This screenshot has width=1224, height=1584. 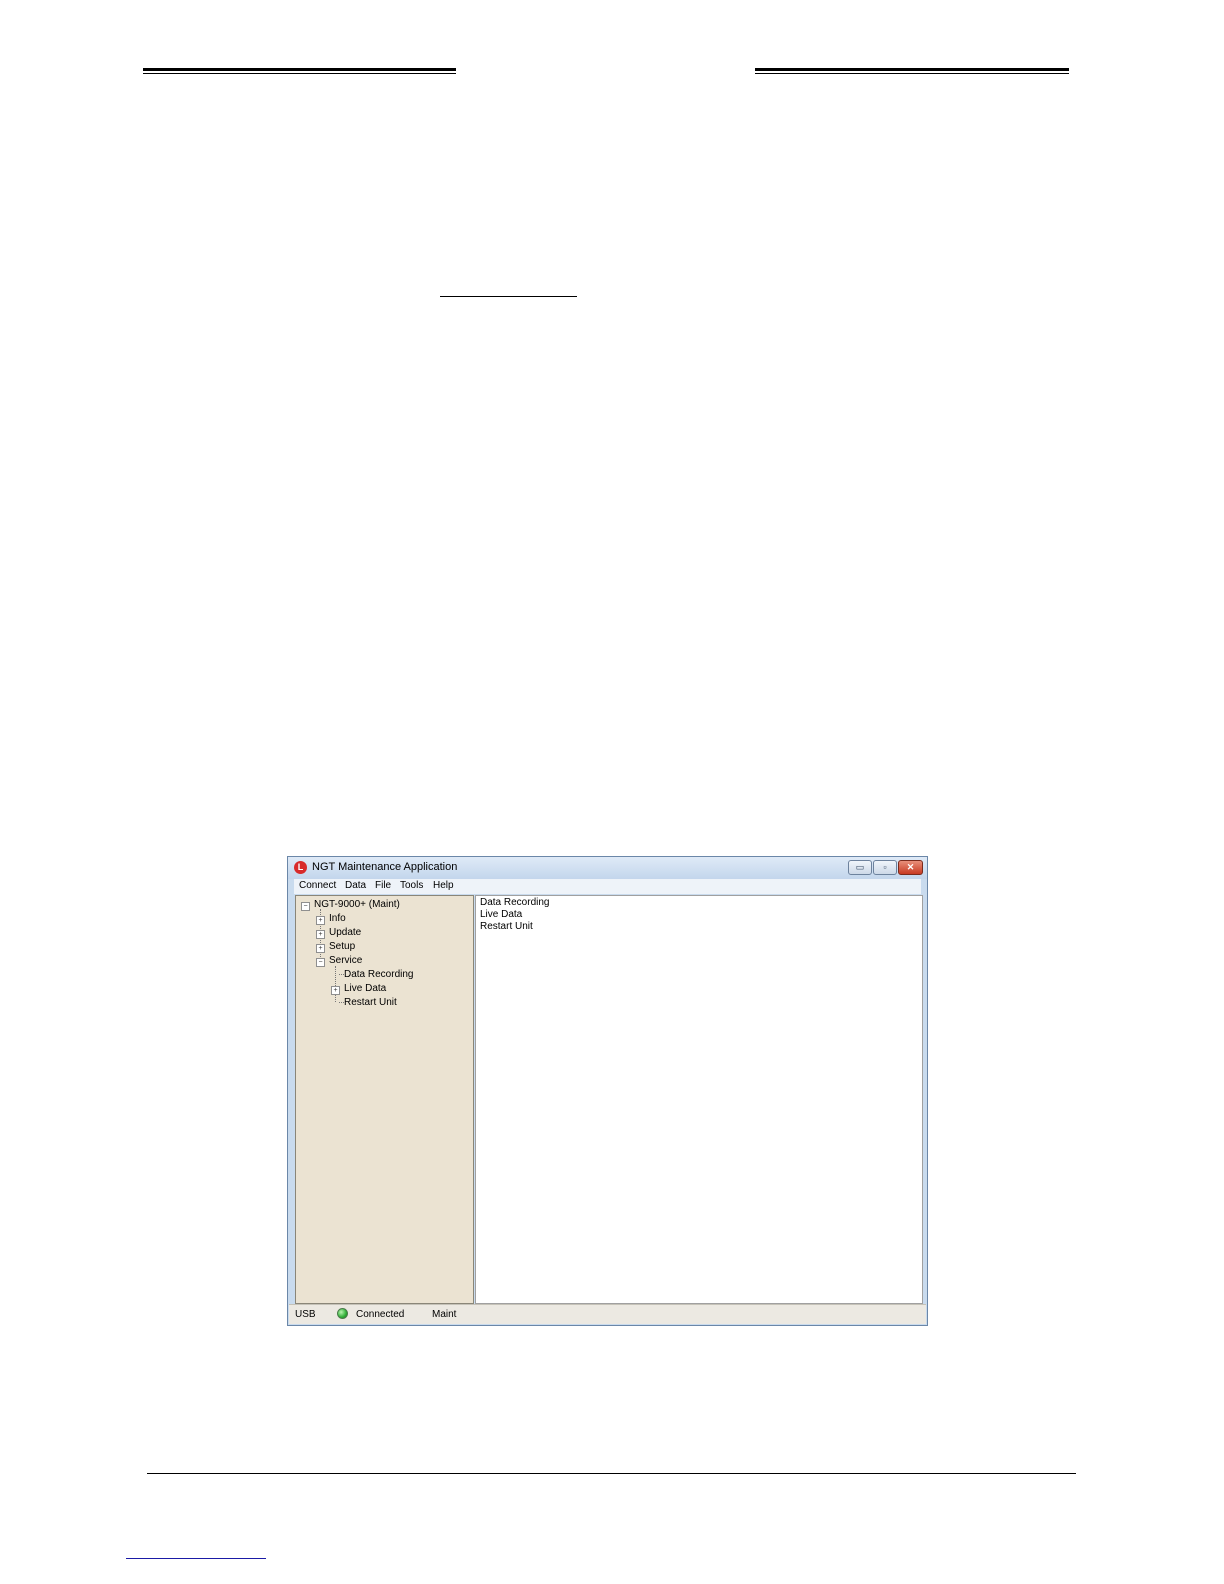 What do you see at coordinates (910, 867) in the screenshot?
I see `close-button: ✕` at bounding box center [910, 867].